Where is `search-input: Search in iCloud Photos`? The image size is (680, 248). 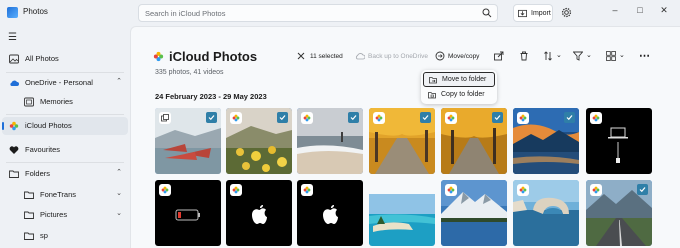
search-input: Search in iCloud Photos is located at coordinates (318, 13).